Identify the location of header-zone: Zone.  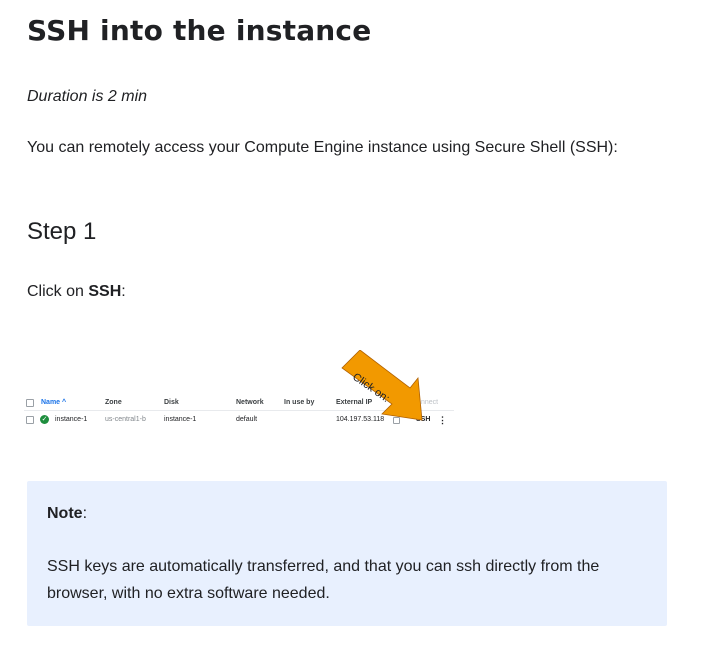
(113, 402).